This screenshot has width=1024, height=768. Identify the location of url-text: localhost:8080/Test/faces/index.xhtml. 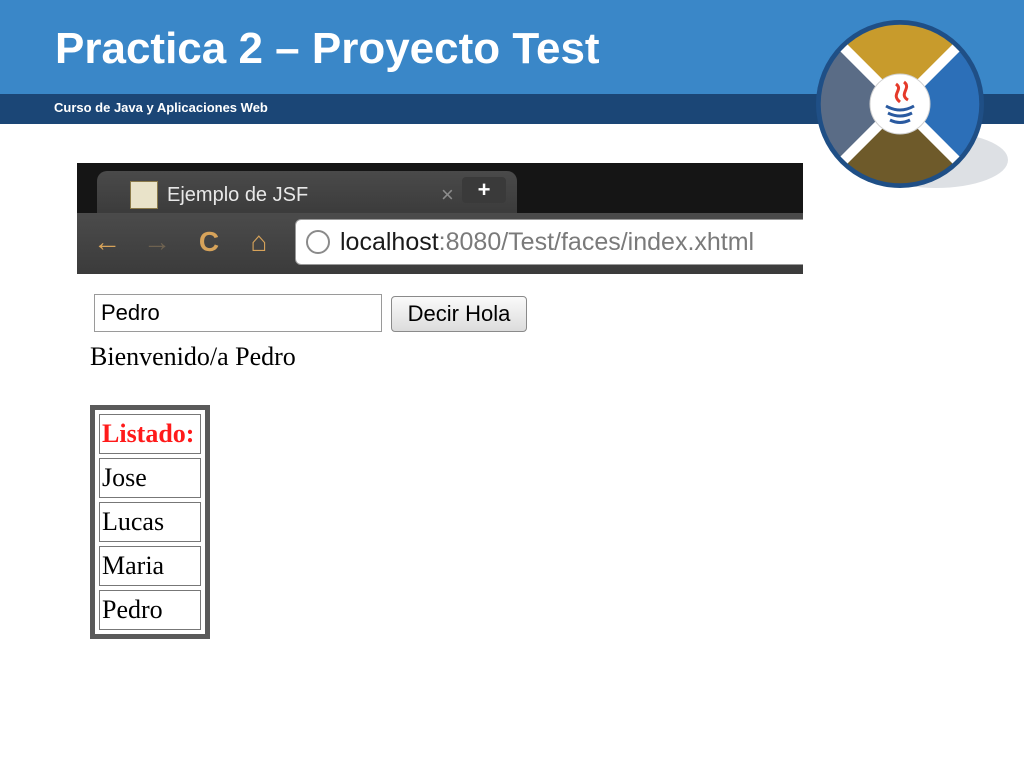
(547, 242).